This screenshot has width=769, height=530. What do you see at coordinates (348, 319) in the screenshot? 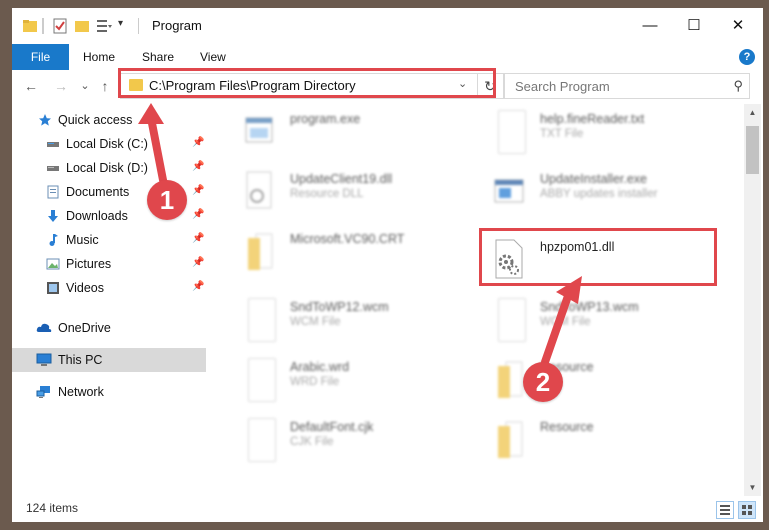
I see `file-item: SndToWP12.wcm WCM File` at bounding box center [348, 319].